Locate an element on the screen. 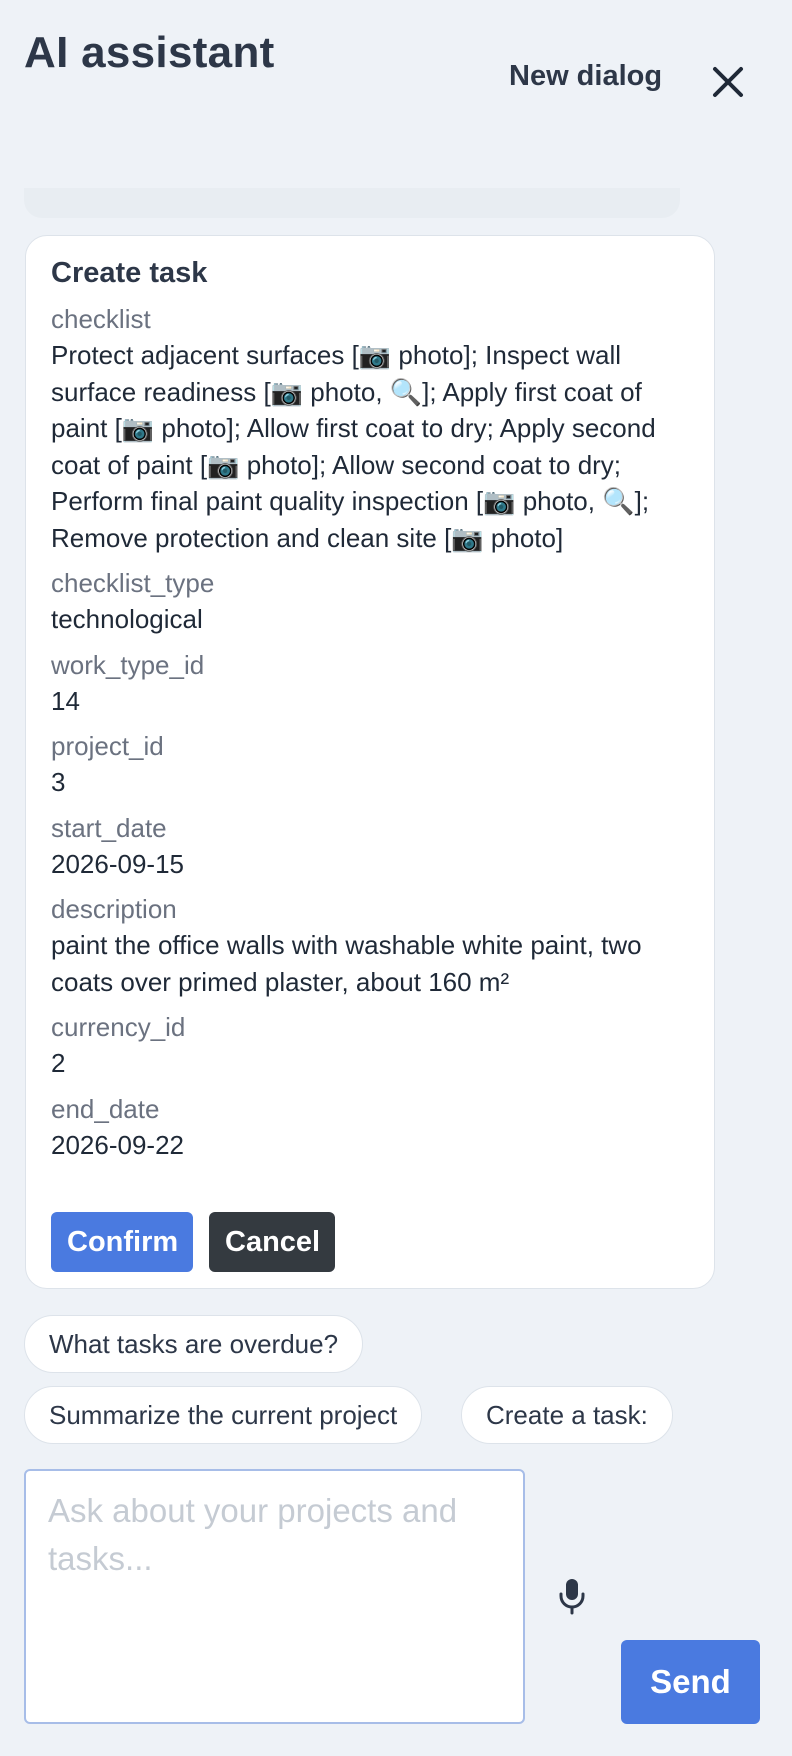  field-label-project-id: project_id is located at coordinates (107, 746).